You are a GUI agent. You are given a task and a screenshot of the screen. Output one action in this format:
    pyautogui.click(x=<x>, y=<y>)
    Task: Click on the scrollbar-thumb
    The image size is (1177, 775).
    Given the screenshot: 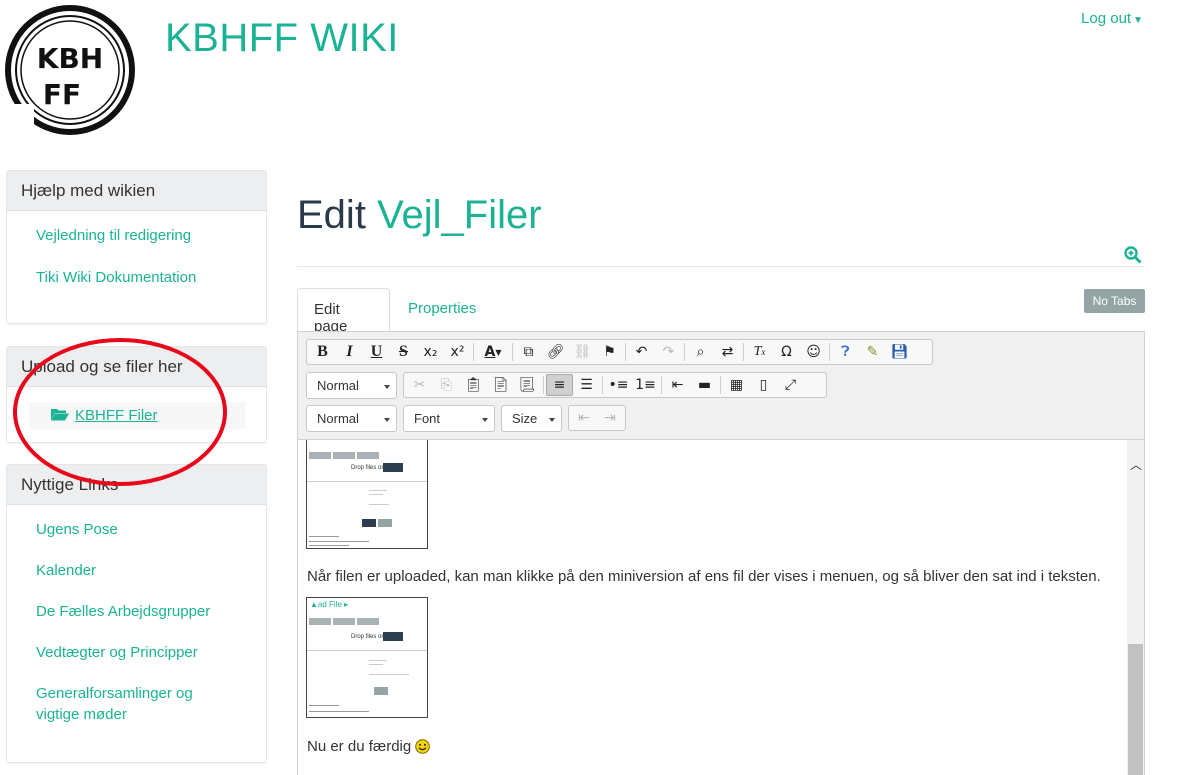 What is the action you would take?
    pyautogui.click(x=1135, y=709)
    